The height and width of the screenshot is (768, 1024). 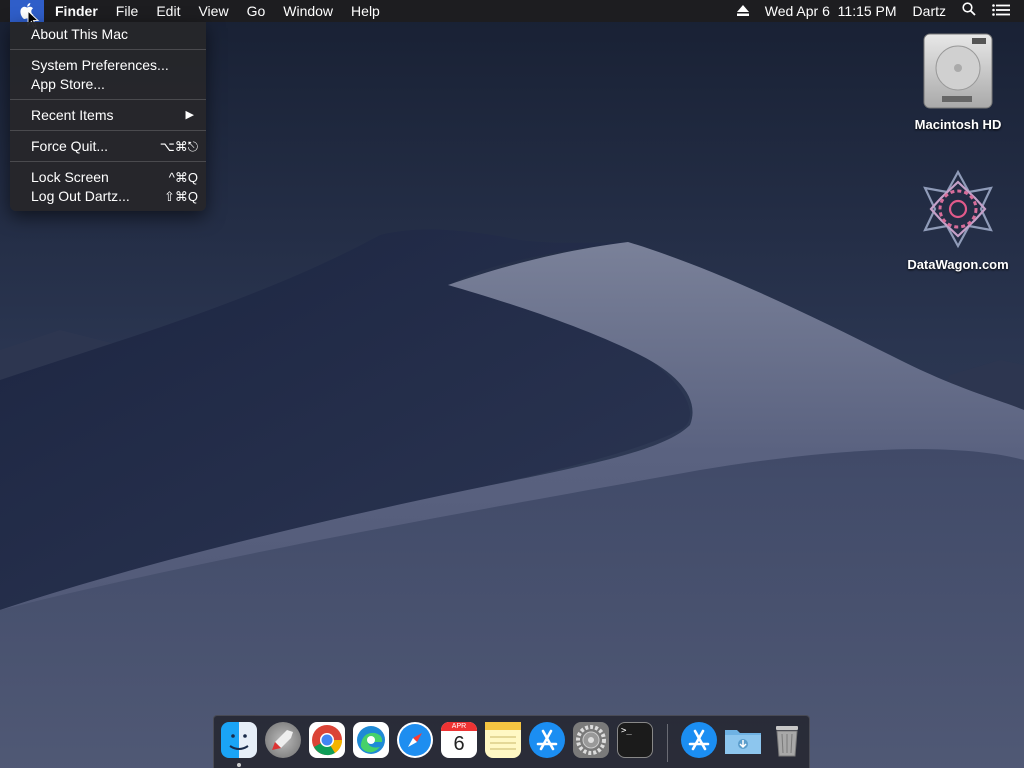 I want to click on calendar-icon: APR 6, so click(x=459, y=740).